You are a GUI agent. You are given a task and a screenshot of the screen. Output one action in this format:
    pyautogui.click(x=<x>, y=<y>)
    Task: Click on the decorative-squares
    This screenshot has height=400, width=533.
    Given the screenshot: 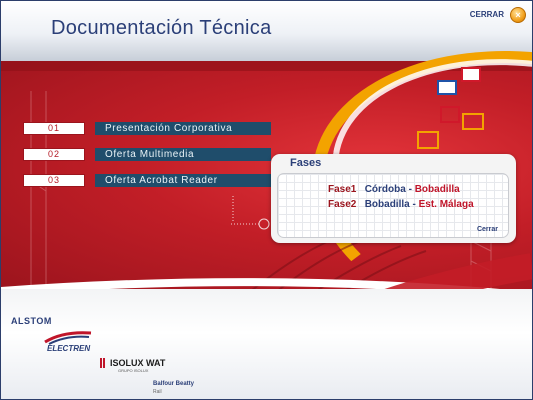 What is the action you would take?
    pyautogui.click(x=450, y=108)
    